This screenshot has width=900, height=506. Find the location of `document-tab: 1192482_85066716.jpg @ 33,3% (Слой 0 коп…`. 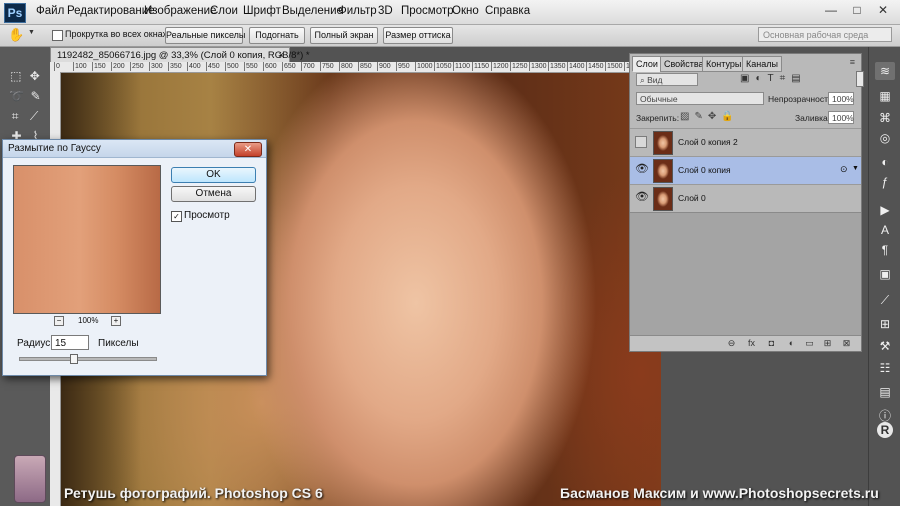

document-tab: 1192482_85066716.jpg @ 33,3% (Слой 0 коп… is located at coordinates (180, 55).